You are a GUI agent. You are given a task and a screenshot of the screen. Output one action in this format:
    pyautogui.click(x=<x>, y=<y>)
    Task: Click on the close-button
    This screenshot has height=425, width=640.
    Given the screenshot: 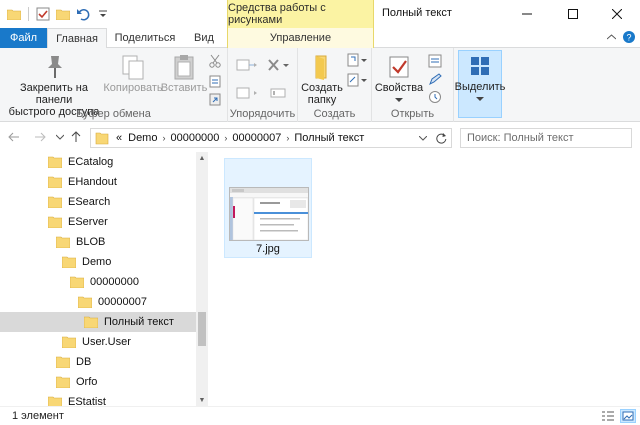 What is the action you would take?
    pyautogui.click(x=617, y=14)
    